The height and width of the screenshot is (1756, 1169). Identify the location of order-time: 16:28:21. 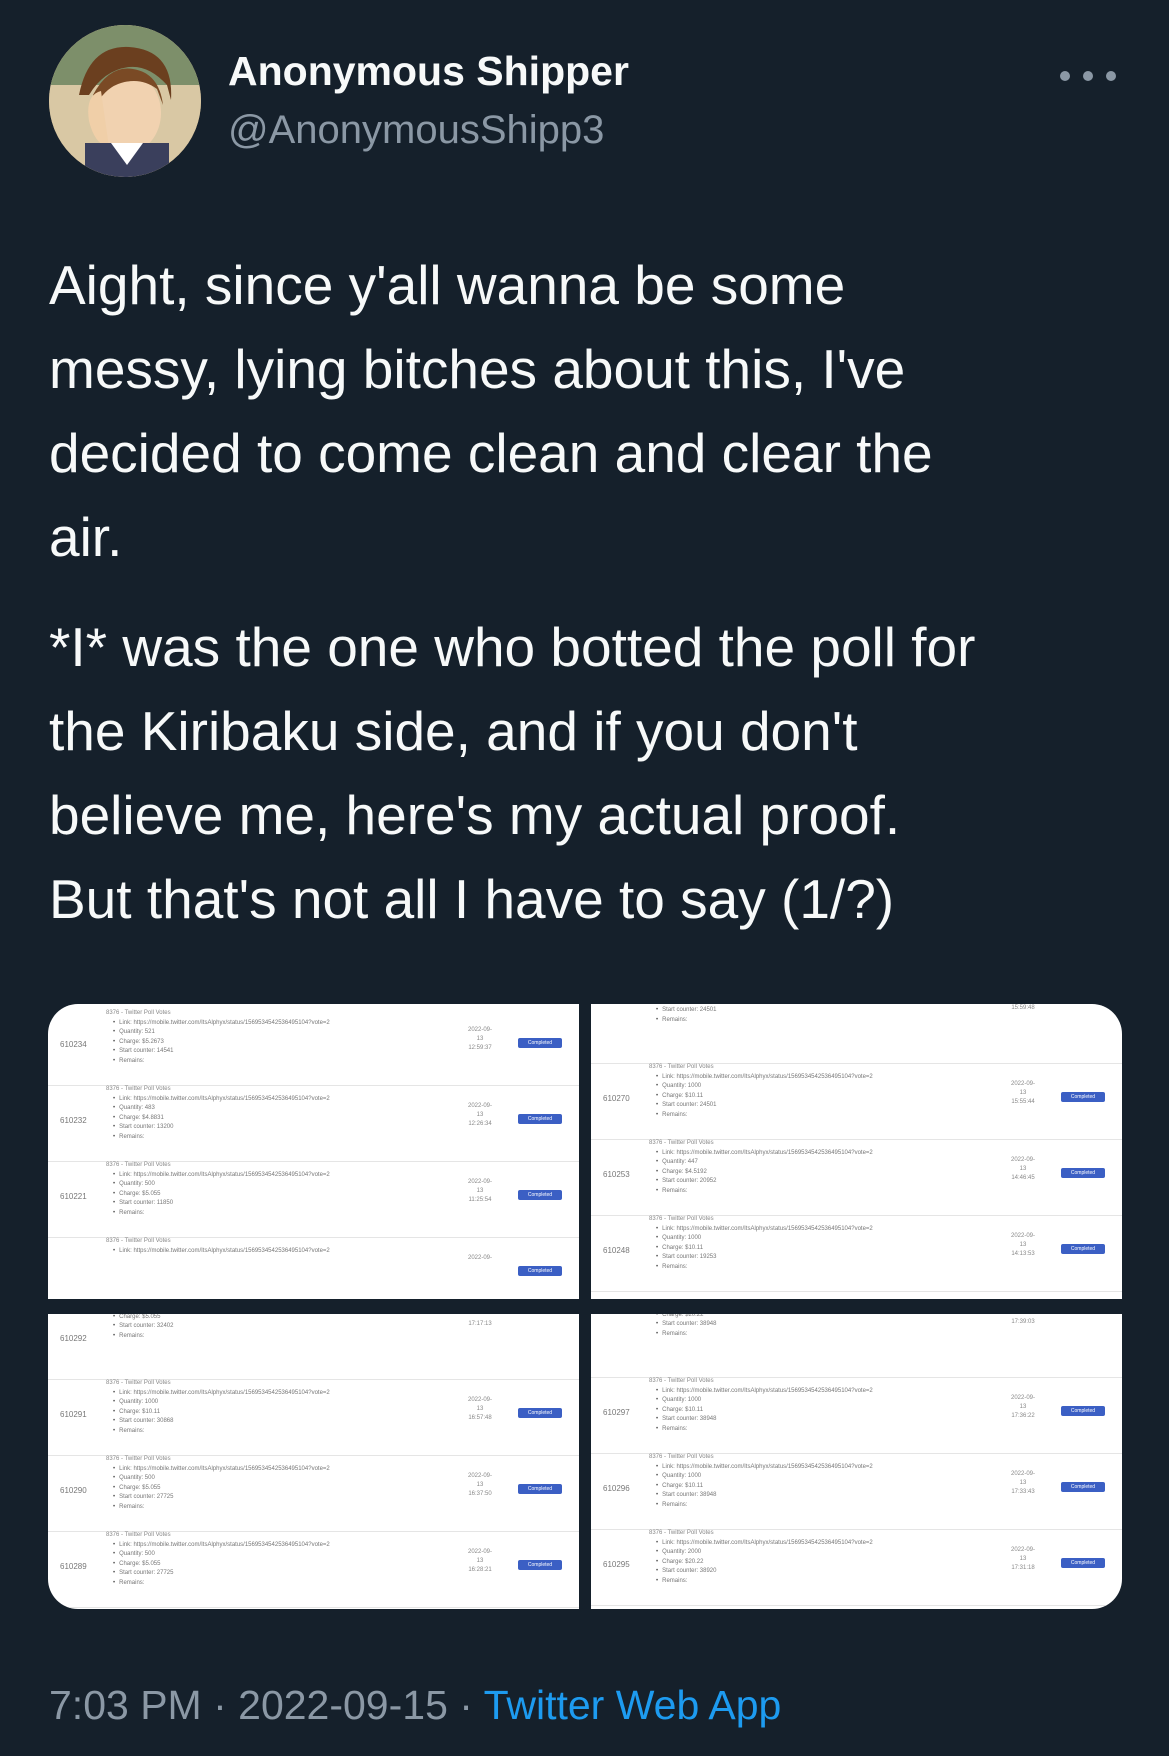
(480, 1570).